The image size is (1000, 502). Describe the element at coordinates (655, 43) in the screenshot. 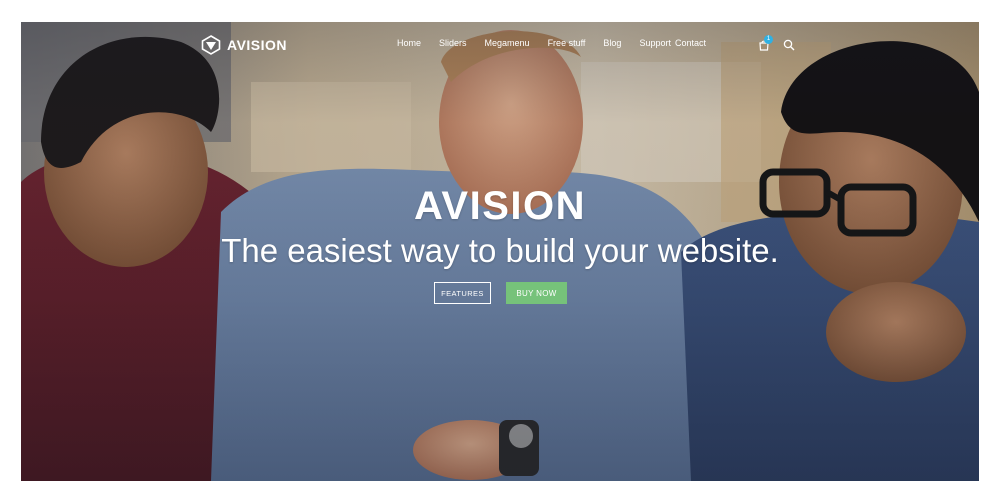

I see `nav-item-support: Support` at that location.